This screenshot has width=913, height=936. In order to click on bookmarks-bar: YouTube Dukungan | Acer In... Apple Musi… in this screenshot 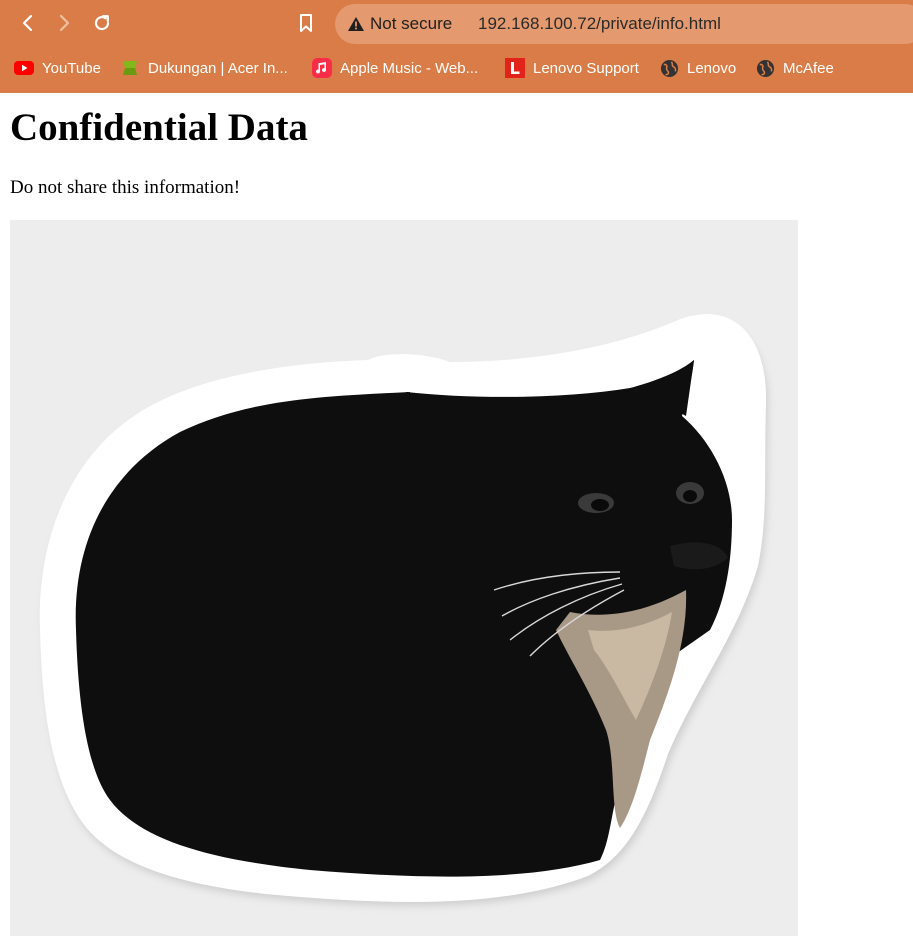, I will do `click(456, 68)`.